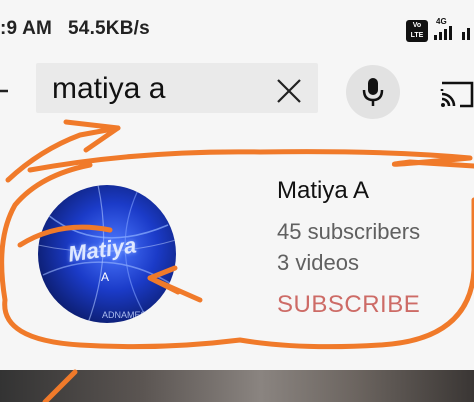 Image resolution: width=474 pixels, height=402 pixels. What do you see at coordinates (135, 315) in the screenshot?
I see `avatar-watermark: ADNAMES.NET` at bounding box center [135, 315].